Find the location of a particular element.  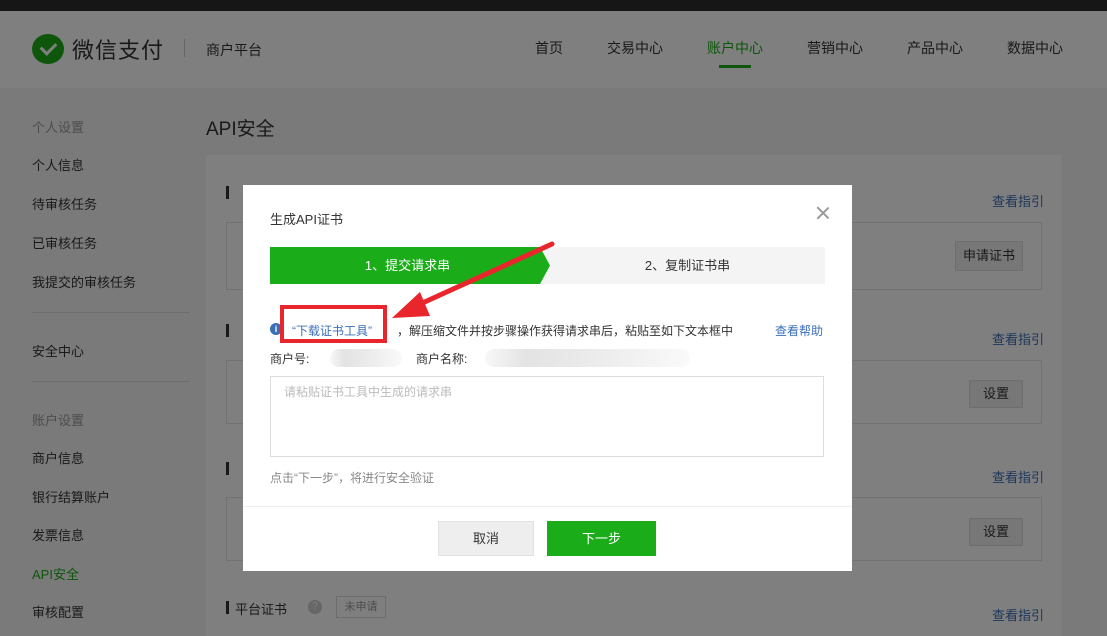

redacted-merchant-no is located at coordinates (366, 358).